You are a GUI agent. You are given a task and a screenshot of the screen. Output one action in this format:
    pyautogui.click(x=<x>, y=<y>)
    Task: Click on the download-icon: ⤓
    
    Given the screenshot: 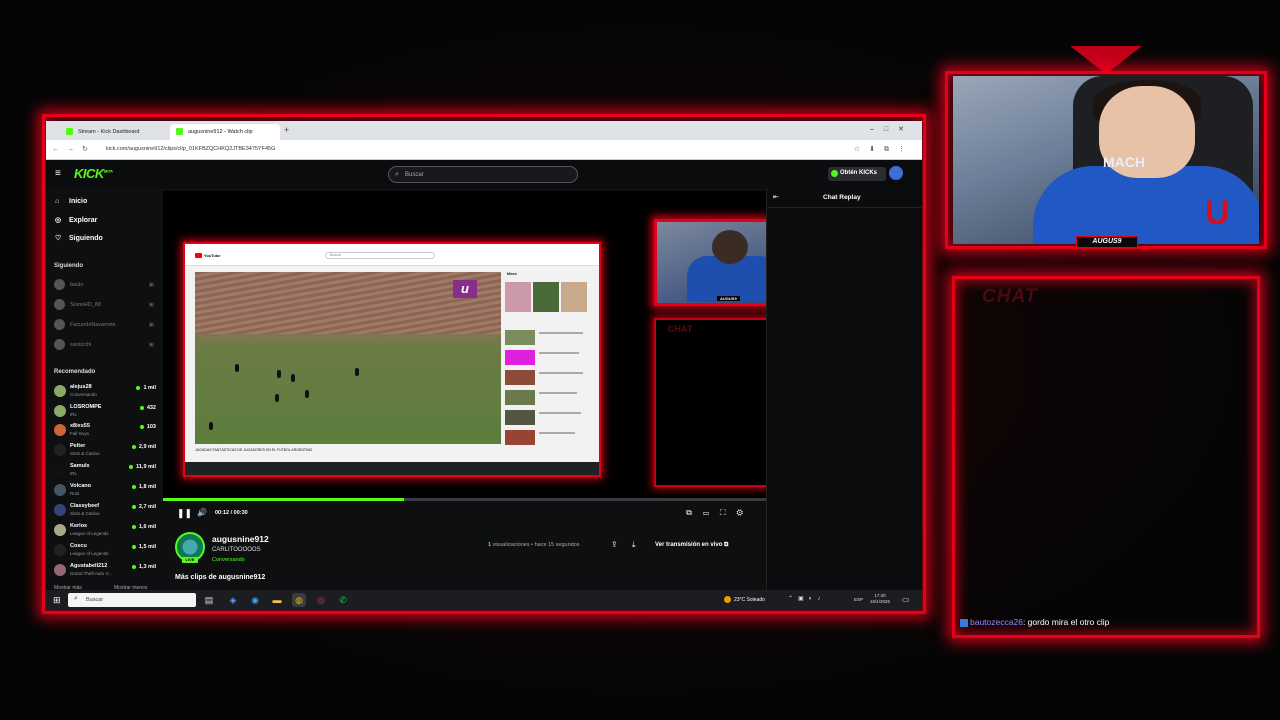 What is the action you would take?
    pyautogui.click(x=634, y=545)
    